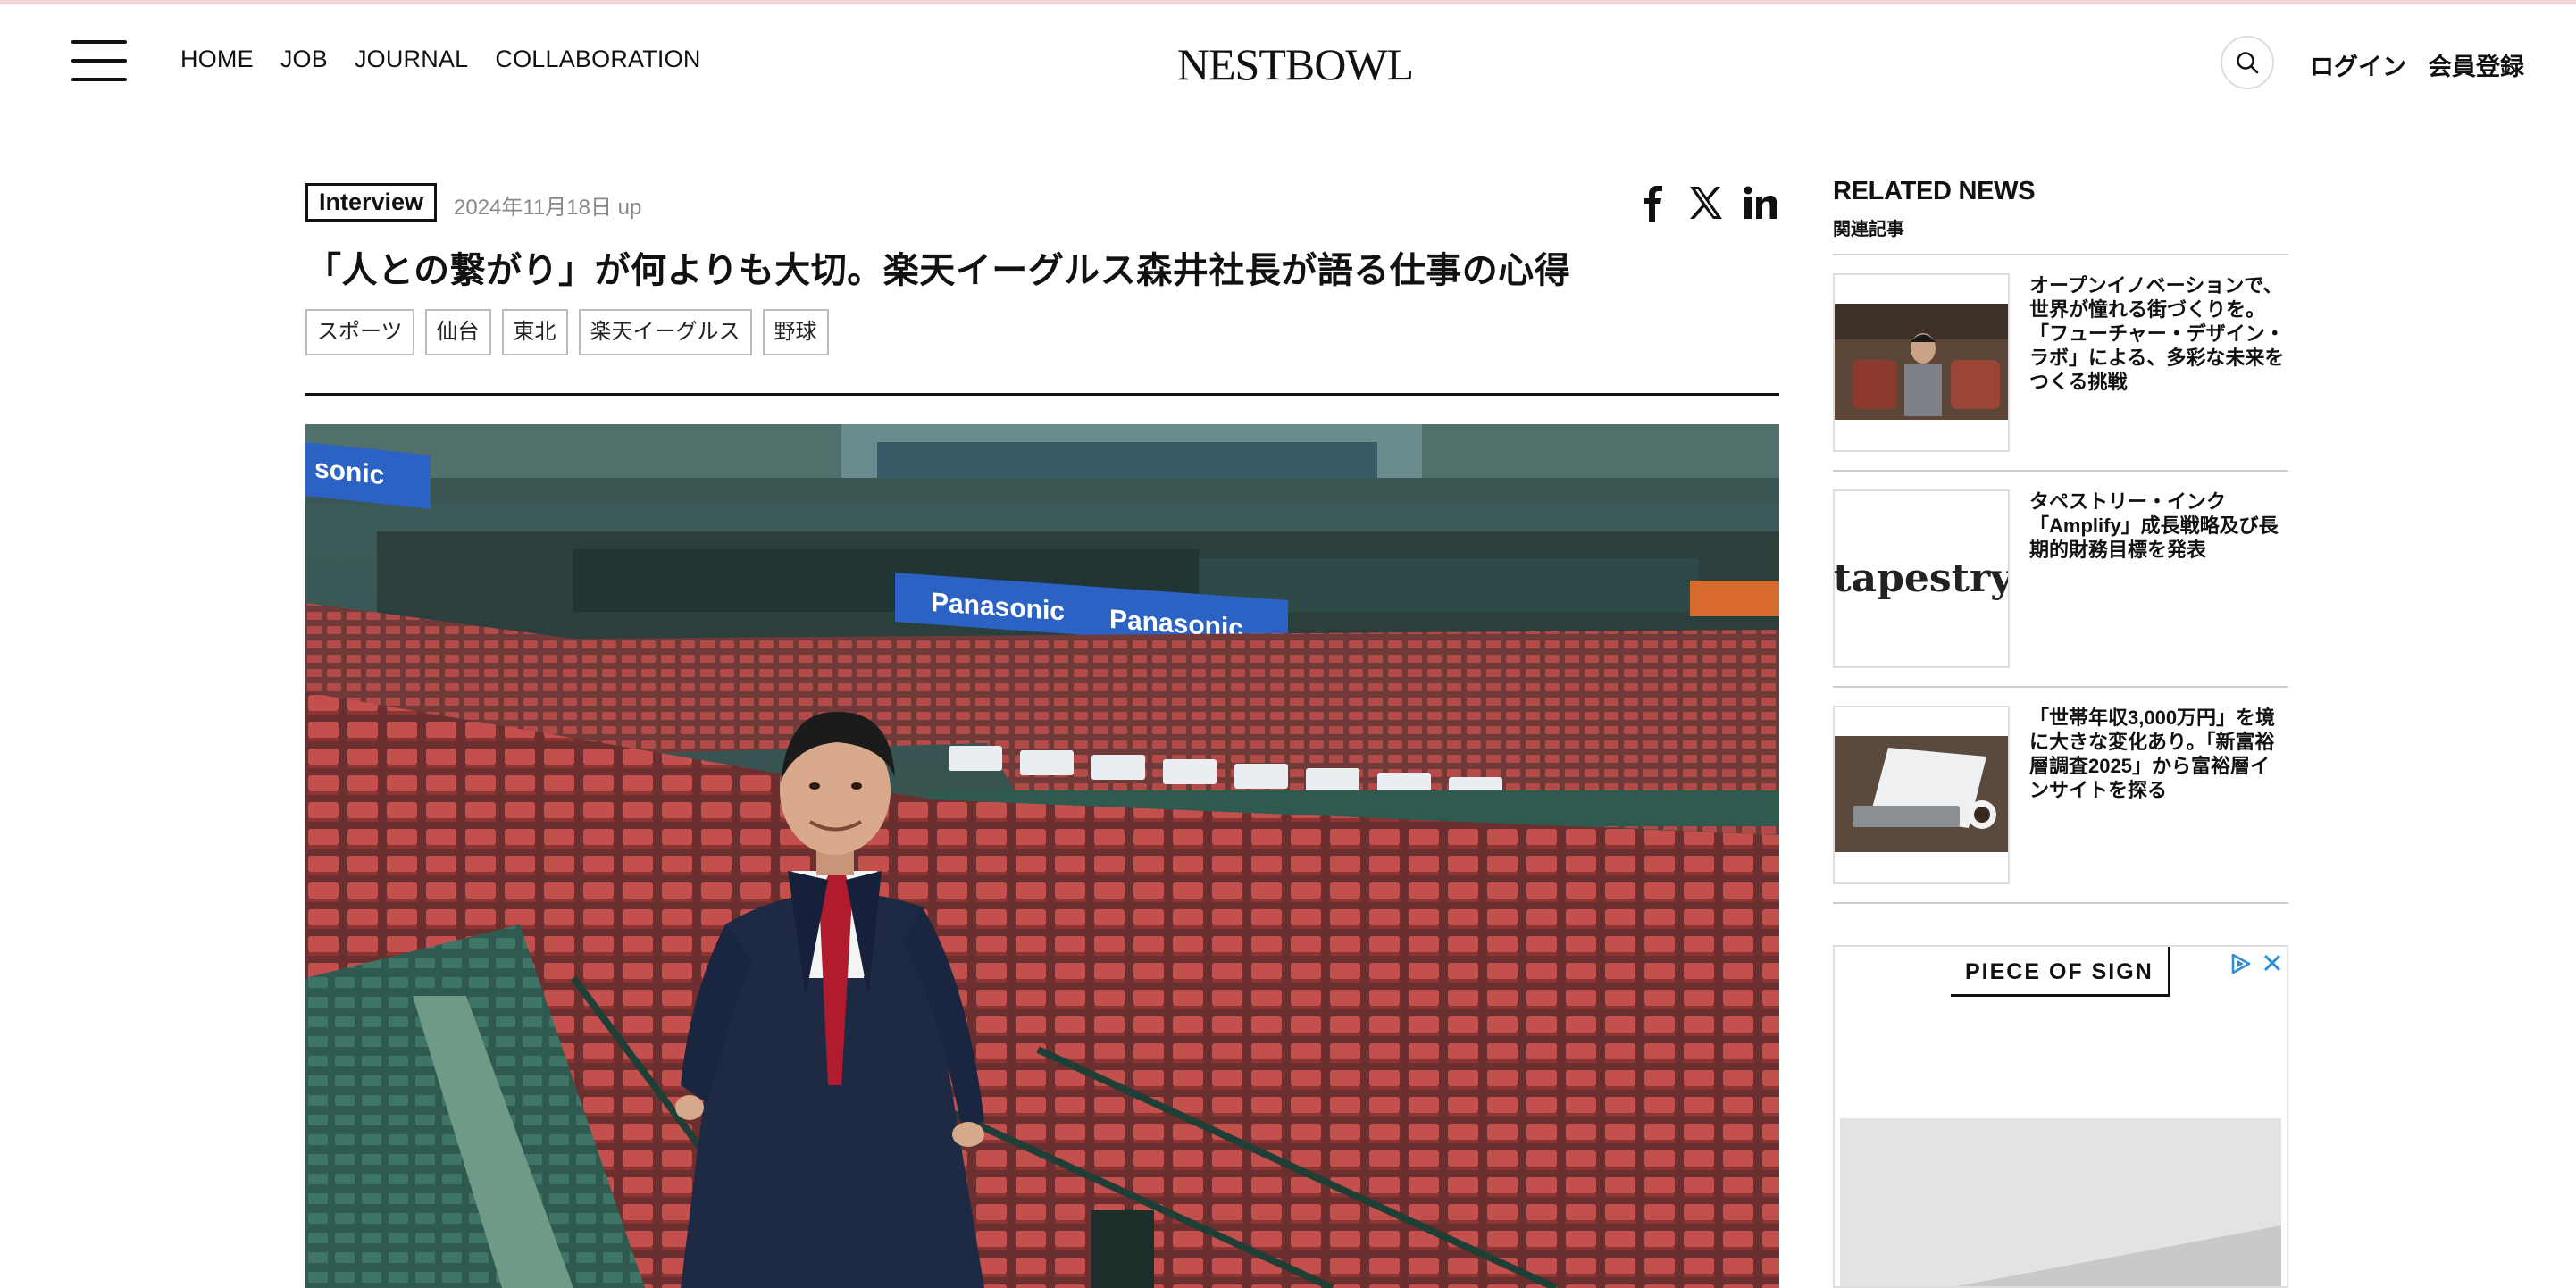  What do you see at coordinates (1655, 204) in the screenshot?
I see `facebook-icon` at bounding box center [1655, 204].